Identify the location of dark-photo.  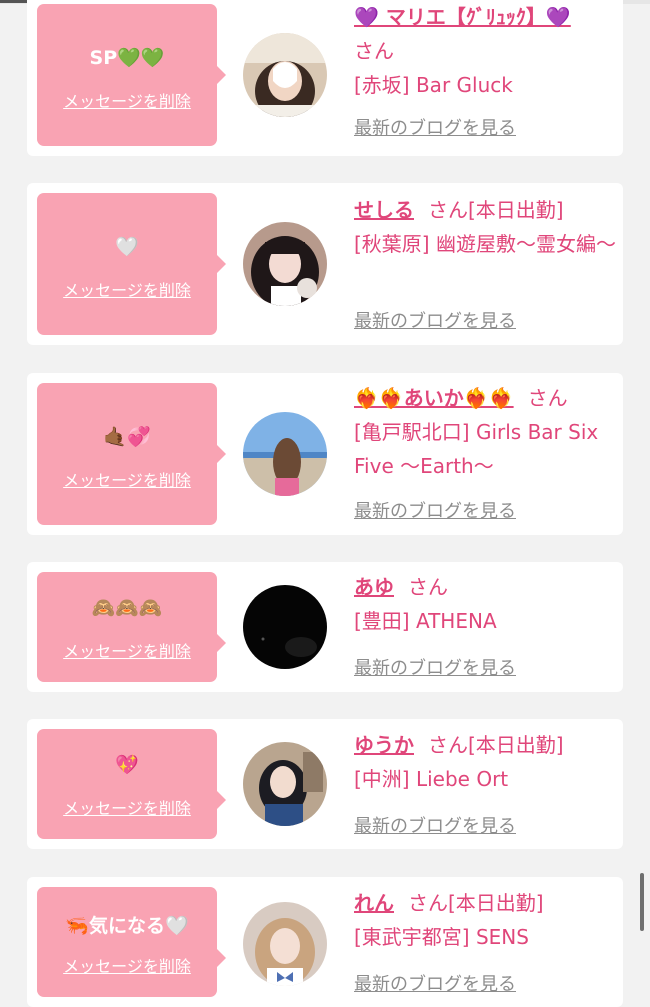
(285, 627).